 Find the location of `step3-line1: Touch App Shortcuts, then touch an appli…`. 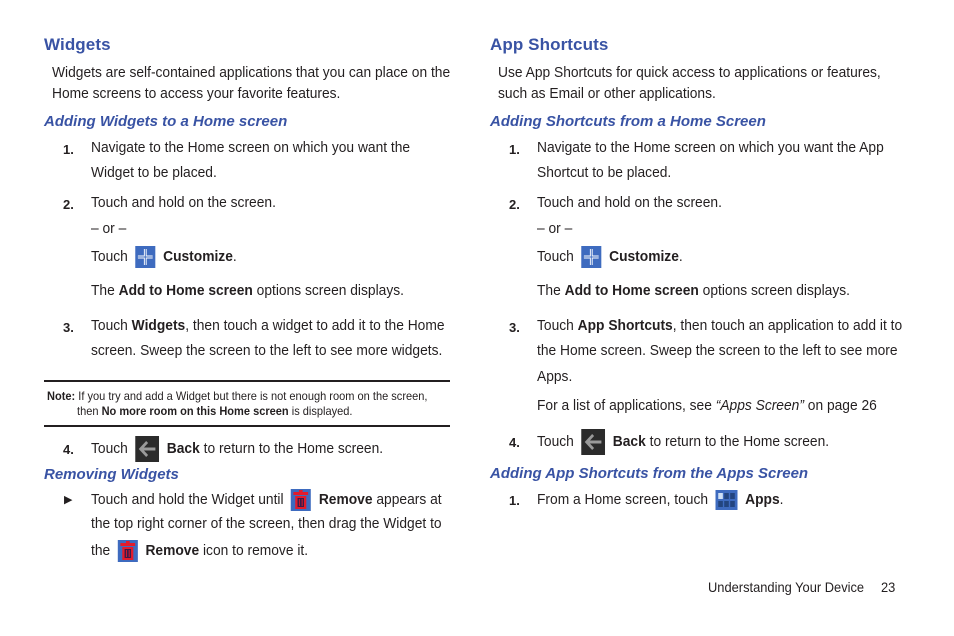

step3-line1: Touch App Shortcuts, then touch an appli… is located at coordinates (719, 325).